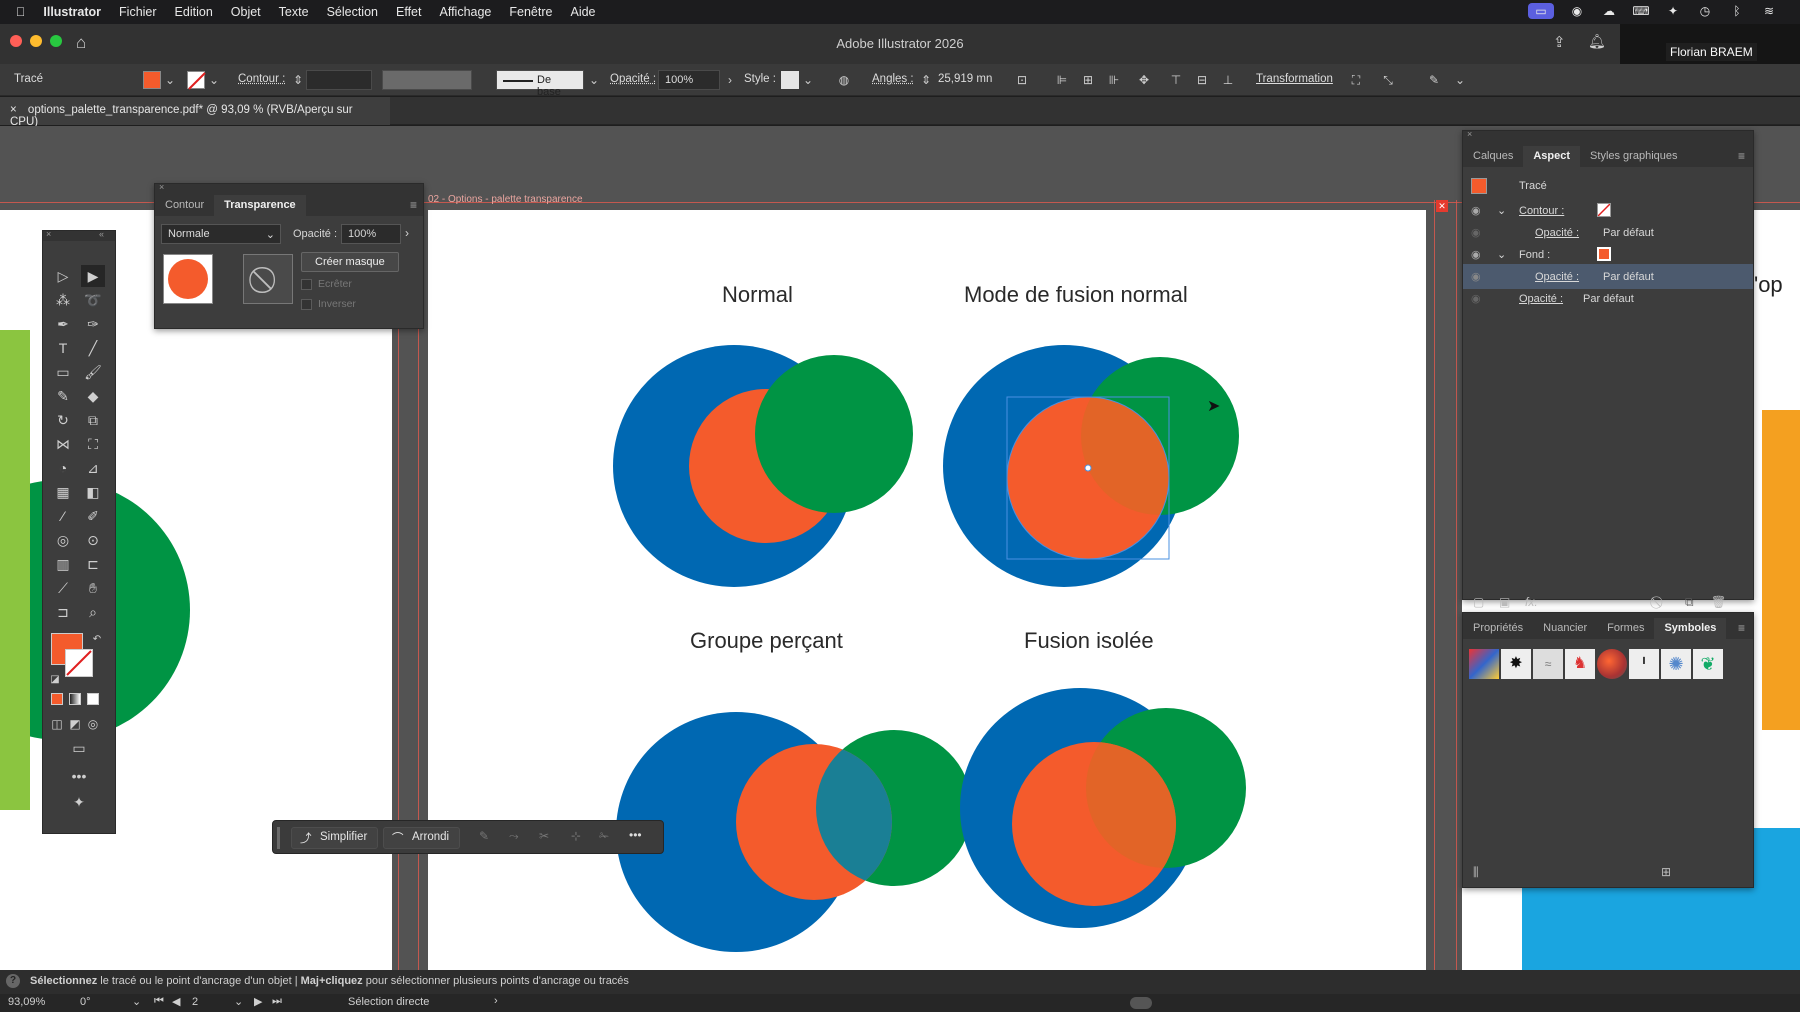 The image size is (1800, 1012). Describe the element at coordinates (1531, 602) in the screenshot. I see `add-effect-icon: fx.` at that location.